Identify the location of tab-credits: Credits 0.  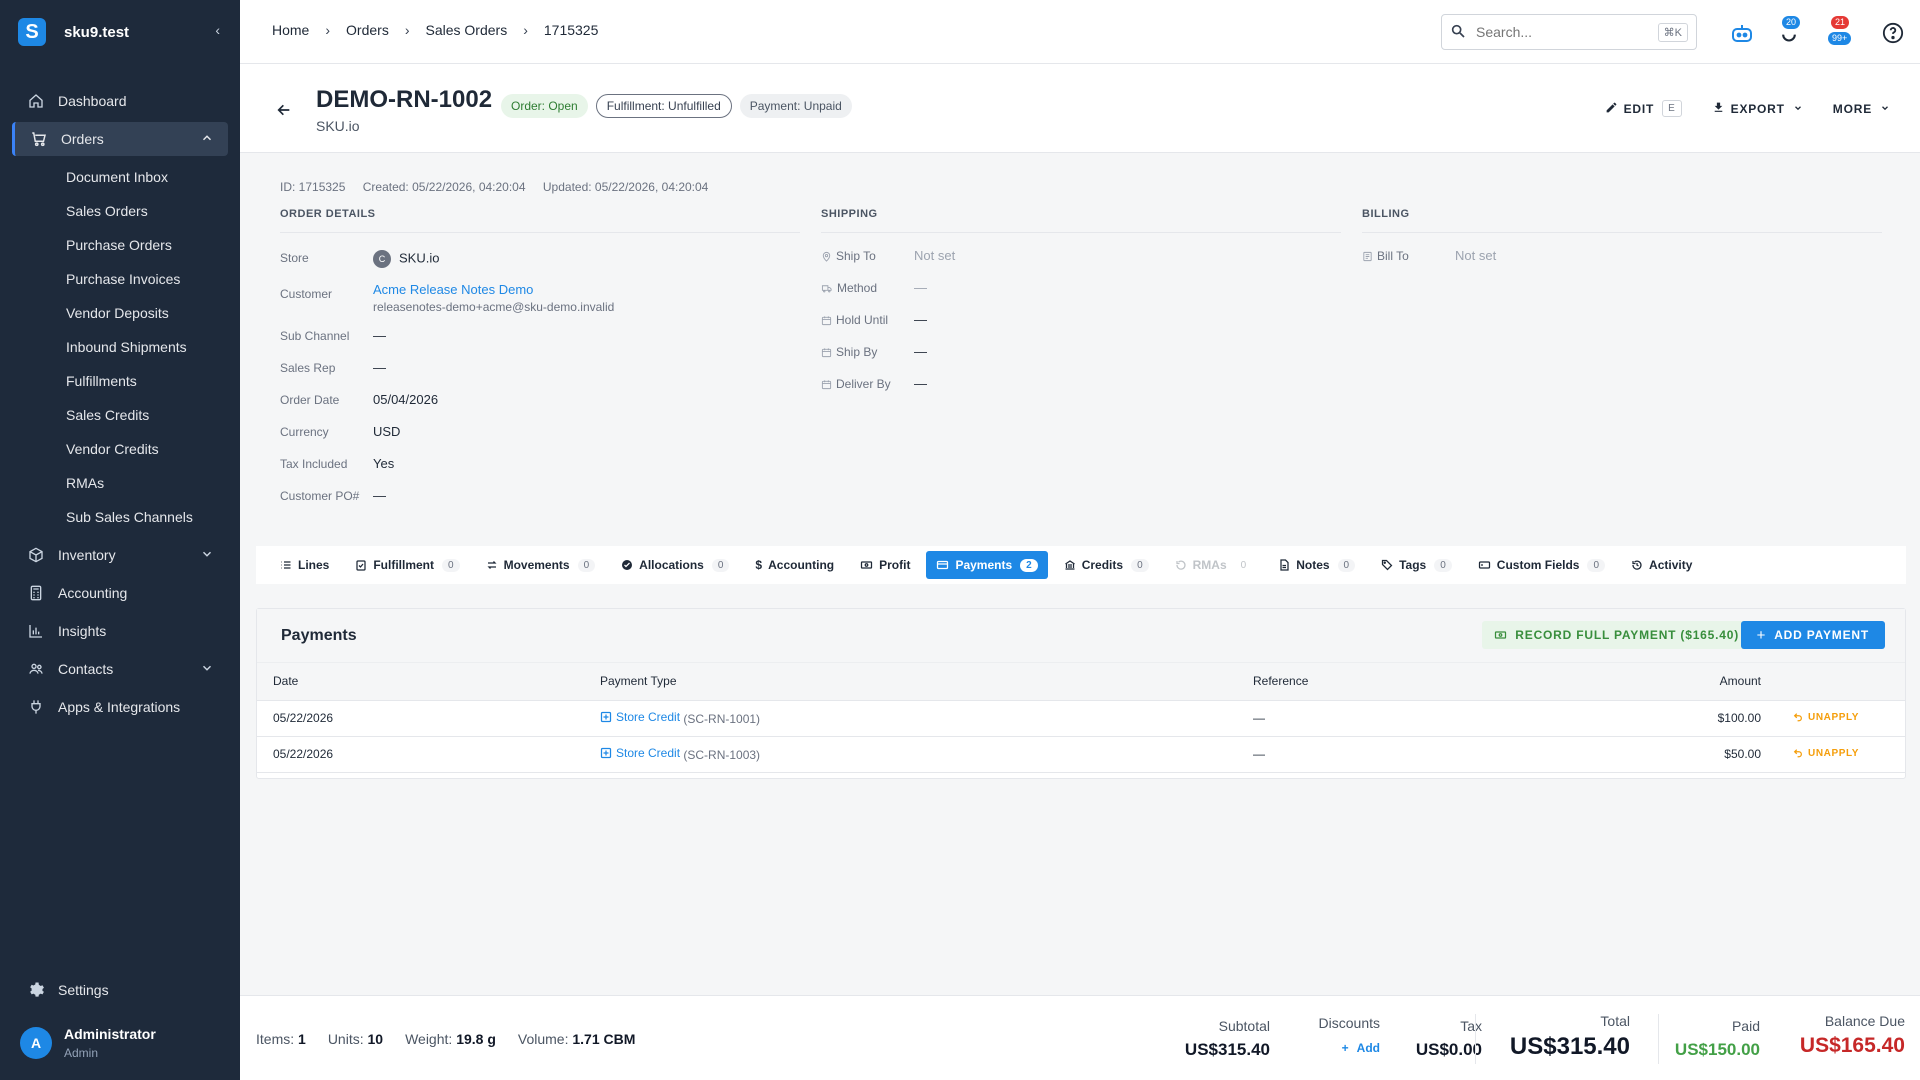
(1106, 565).